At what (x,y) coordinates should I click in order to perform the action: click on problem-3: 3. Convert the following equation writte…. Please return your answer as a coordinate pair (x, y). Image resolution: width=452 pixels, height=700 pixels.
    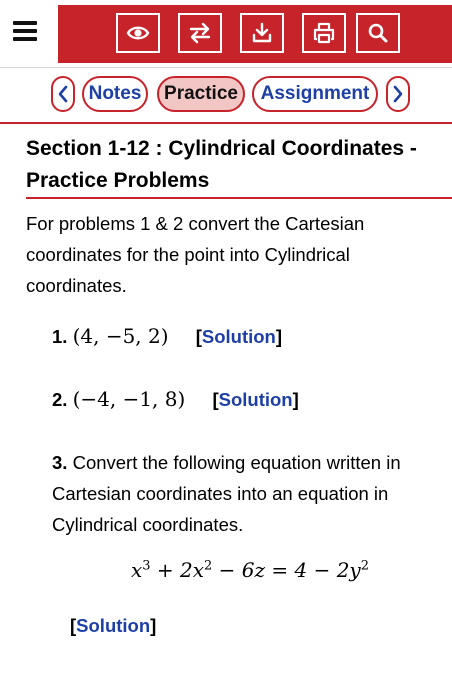
    Looking at the image, I should click on (245, 493).